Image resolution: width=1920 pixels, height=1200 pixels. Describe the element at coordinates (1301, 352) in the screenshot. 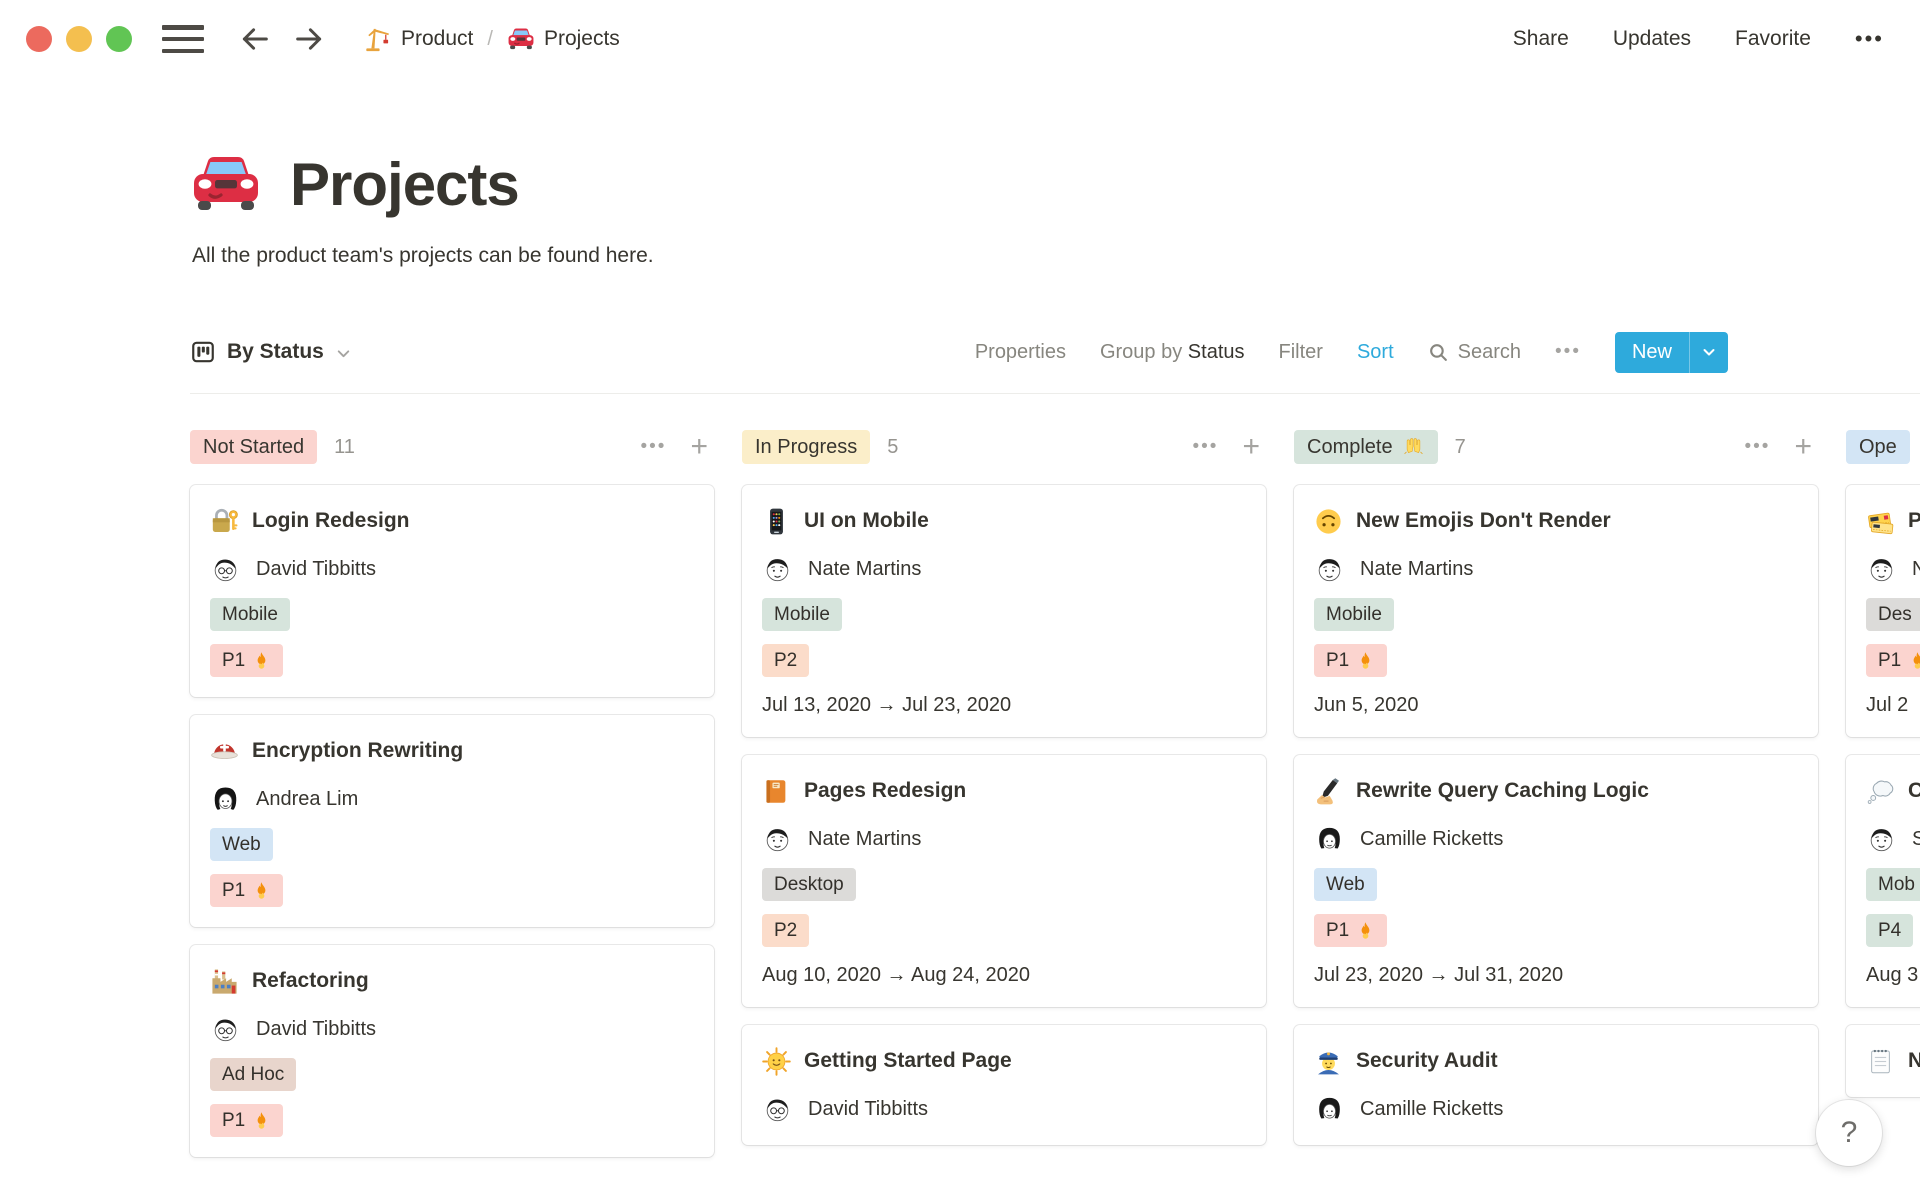

I see `filter-button: Filter` at that location.